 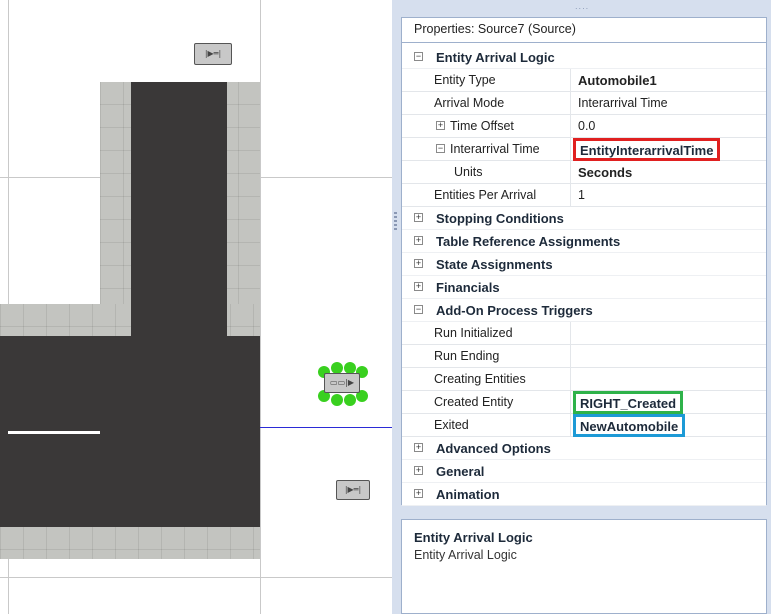 What do you see at coordinates (495, 149) in the screenshot?
I see `property-name: Interarrival Time` at bounding box center [495, 149].